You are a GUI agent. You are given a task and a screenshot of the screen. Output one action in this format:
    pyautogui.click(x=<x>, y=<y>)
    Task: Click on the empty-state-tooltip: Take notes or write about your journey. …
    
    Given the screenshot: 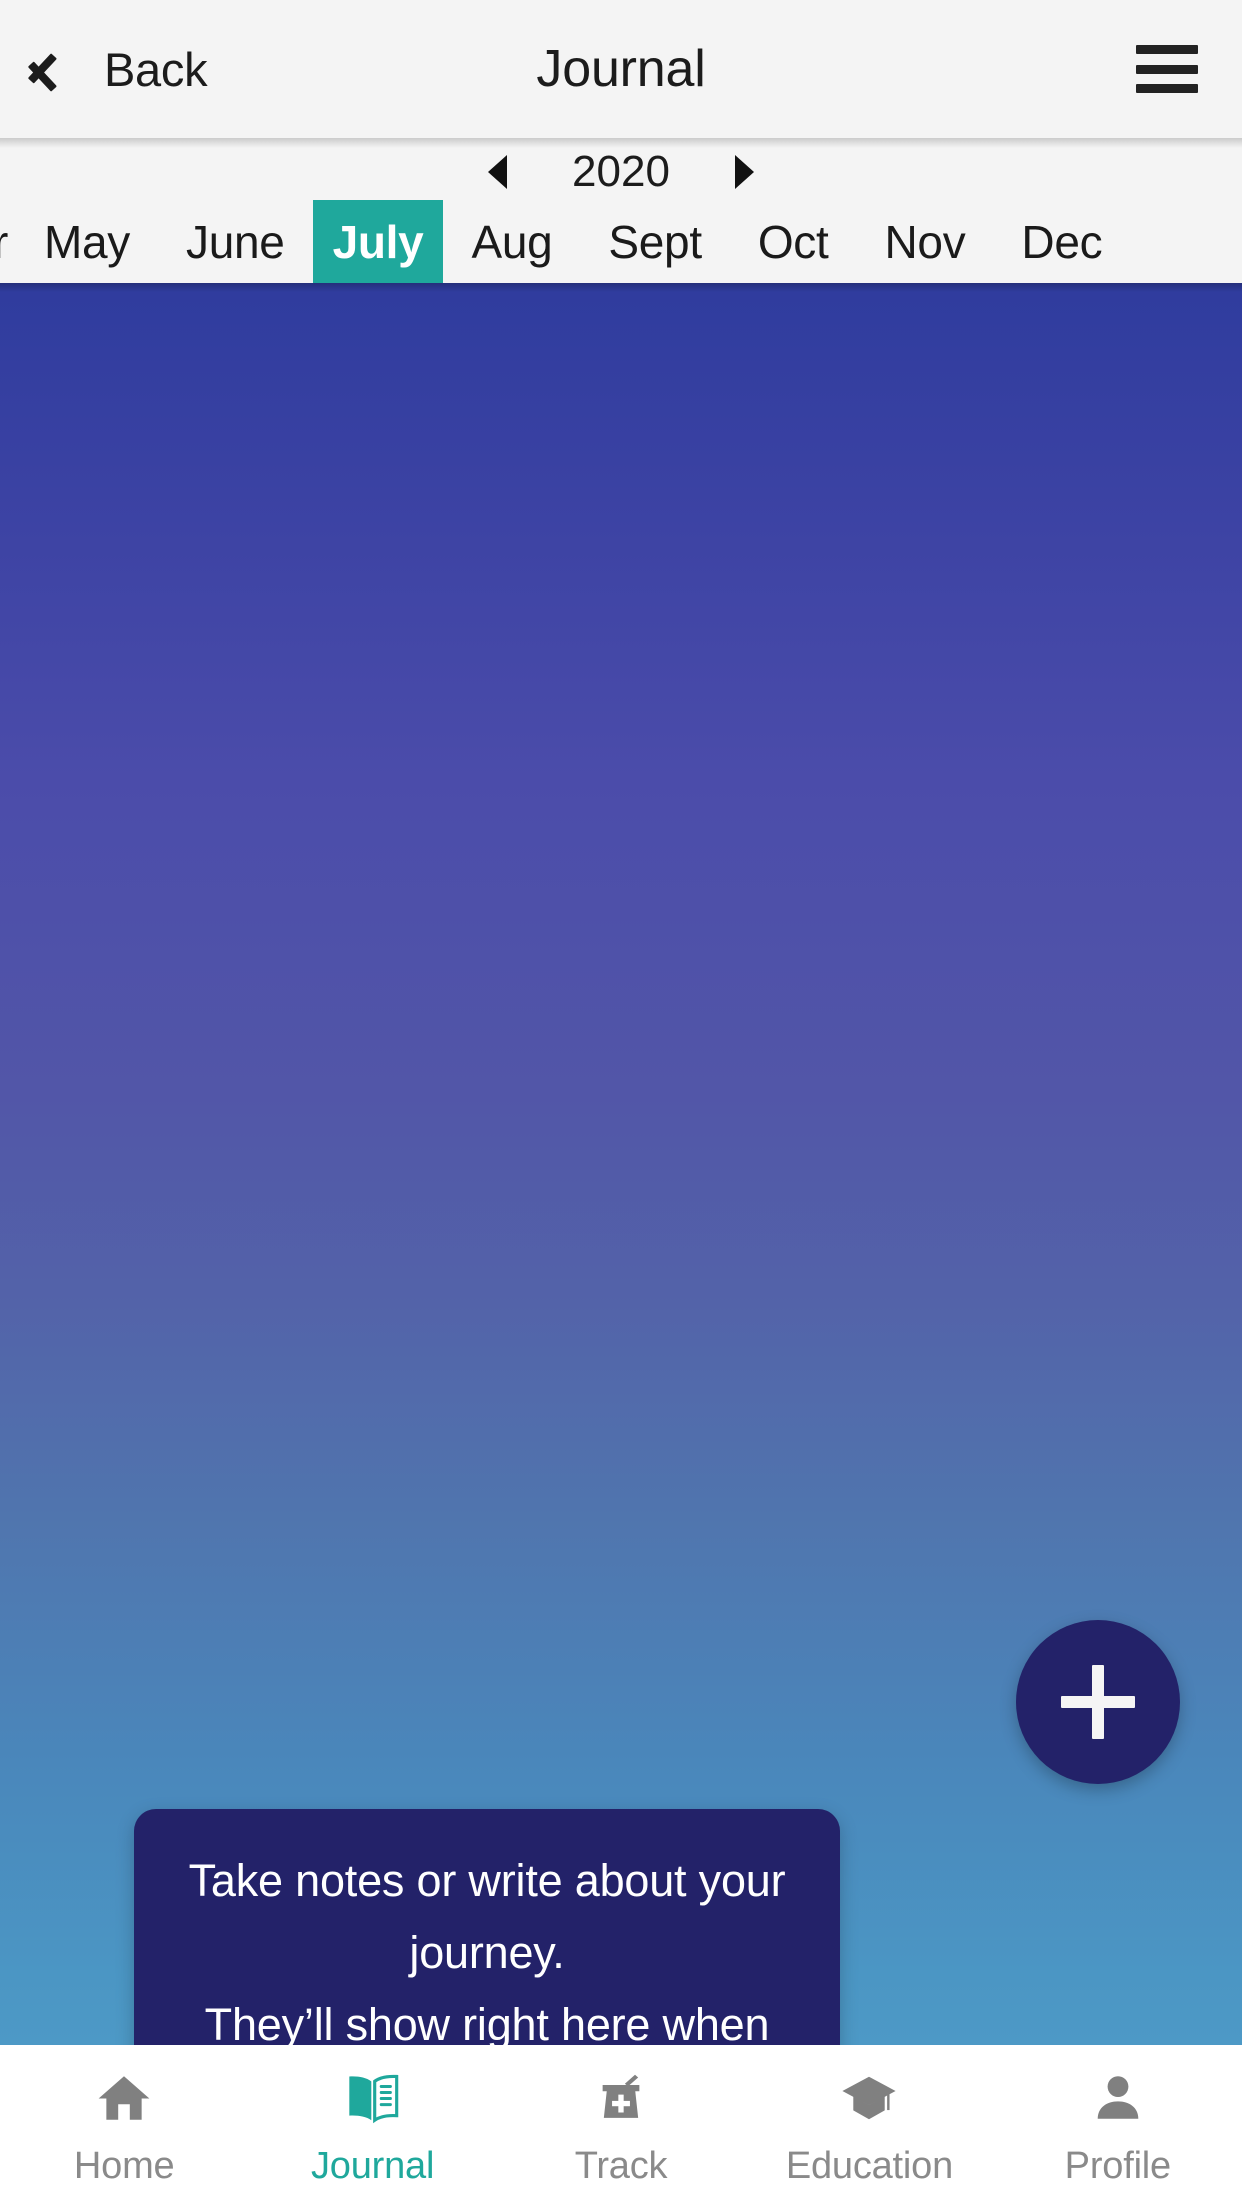 What is the action you would take?
    pyautogui.click(x=487, y=1927)
    